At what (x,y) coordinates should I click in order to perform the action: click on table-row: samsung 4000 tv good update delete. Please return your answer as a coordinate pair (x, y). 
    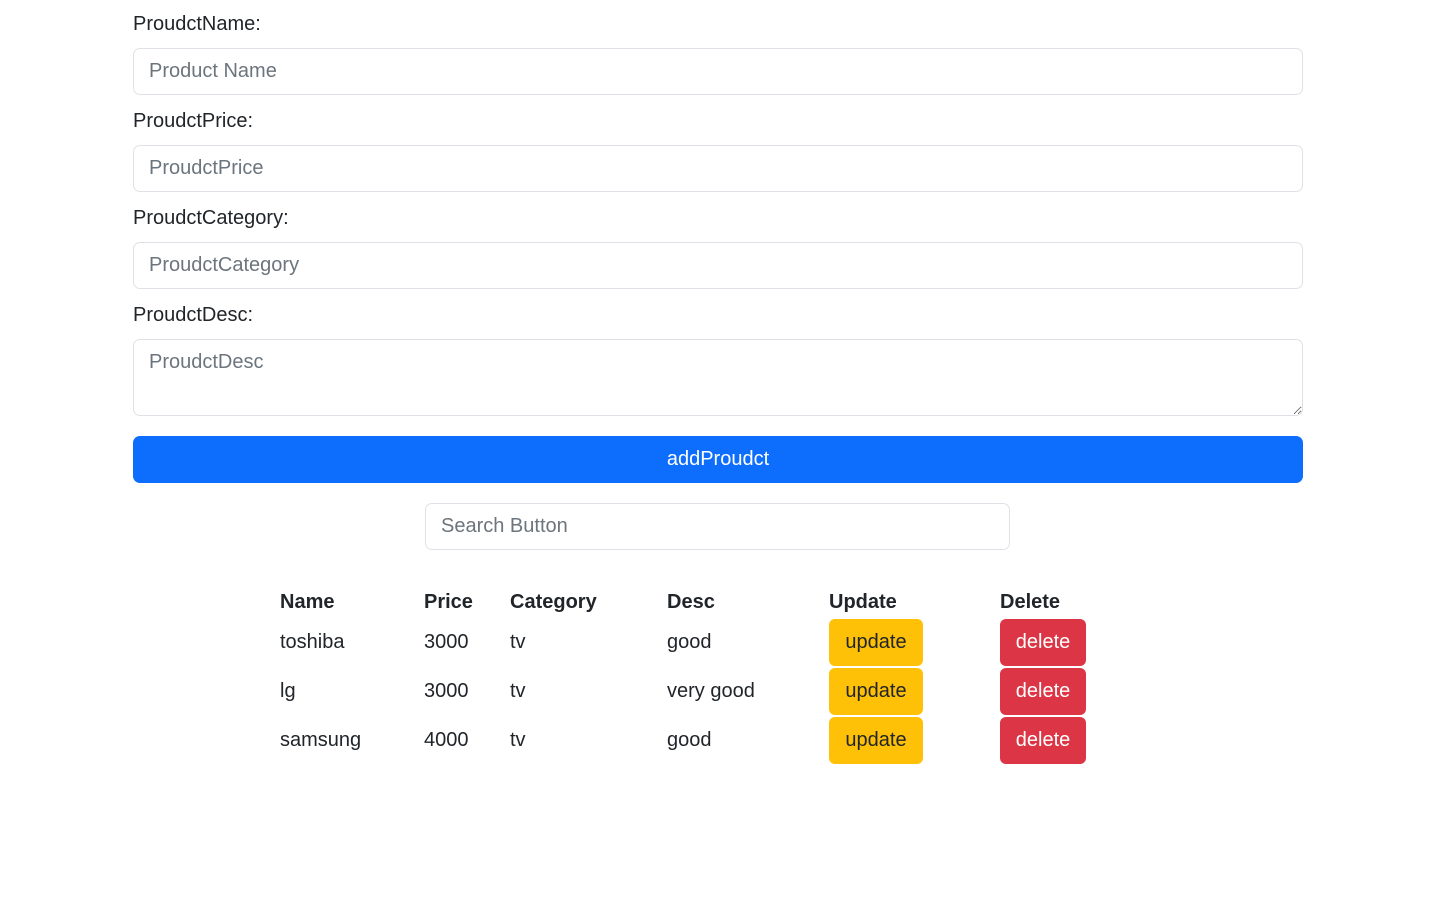
    Looking at the image, I should click on (685, 740).